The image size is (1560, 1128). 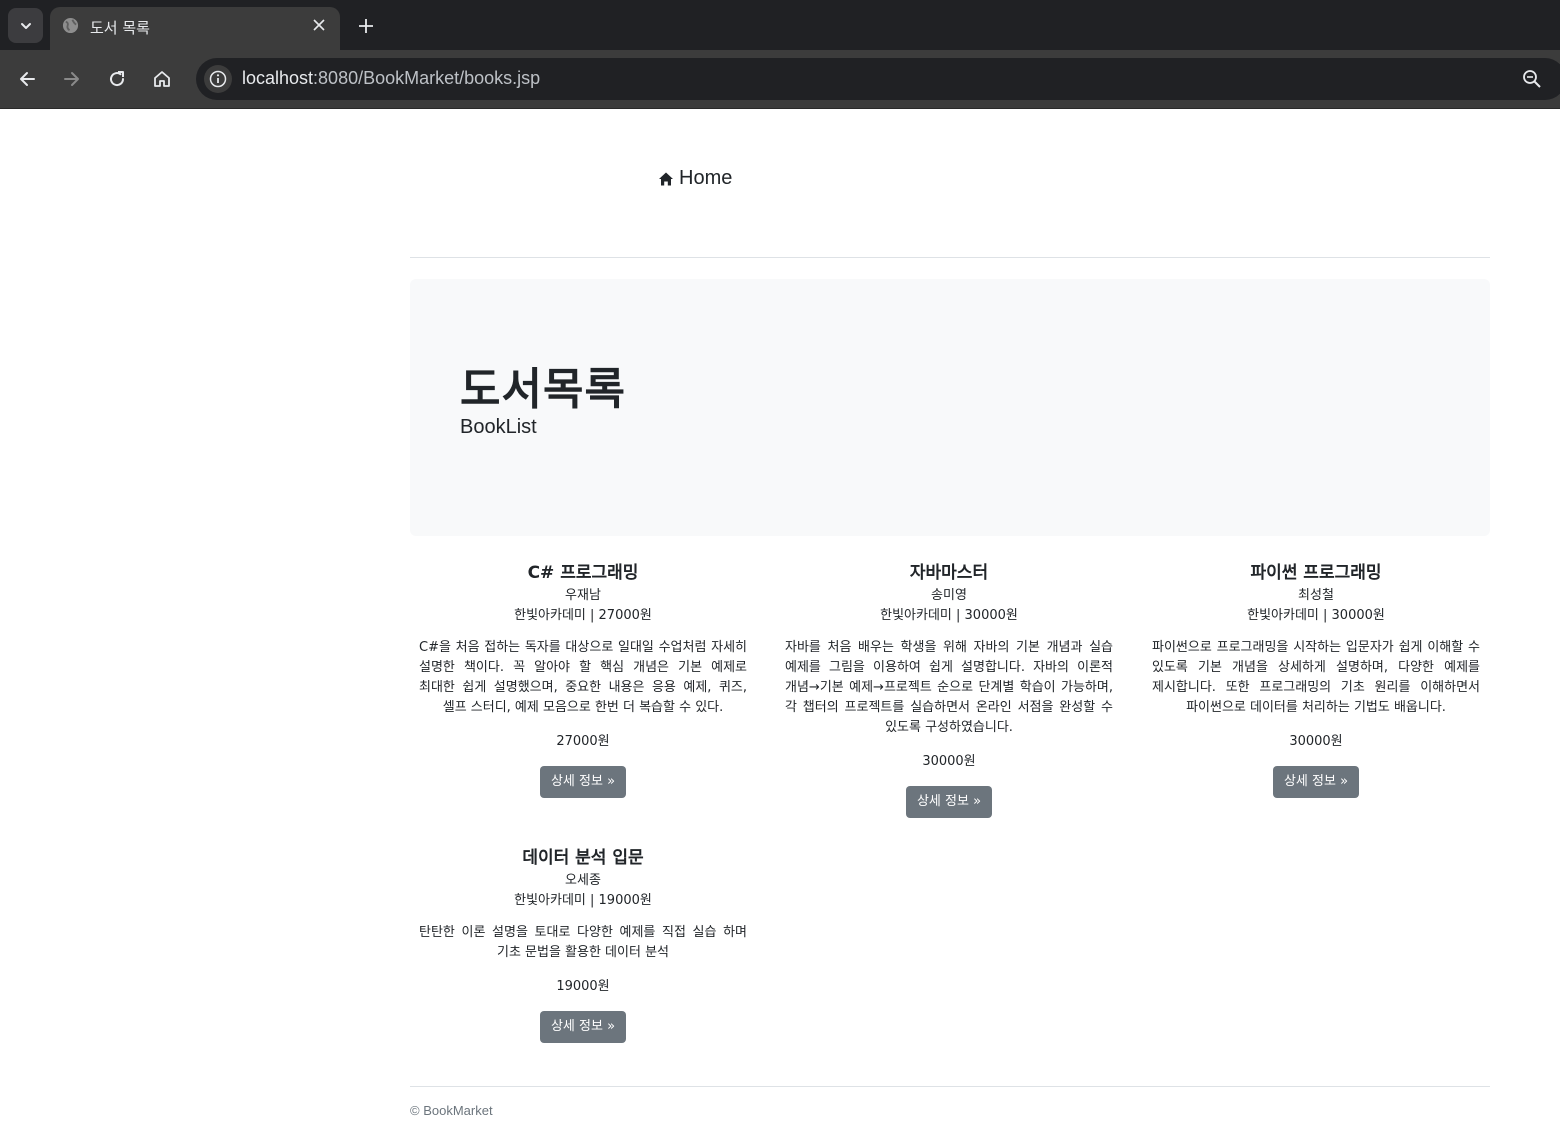 I want to click on arrow-right-icon, so click(x=71, y=79).